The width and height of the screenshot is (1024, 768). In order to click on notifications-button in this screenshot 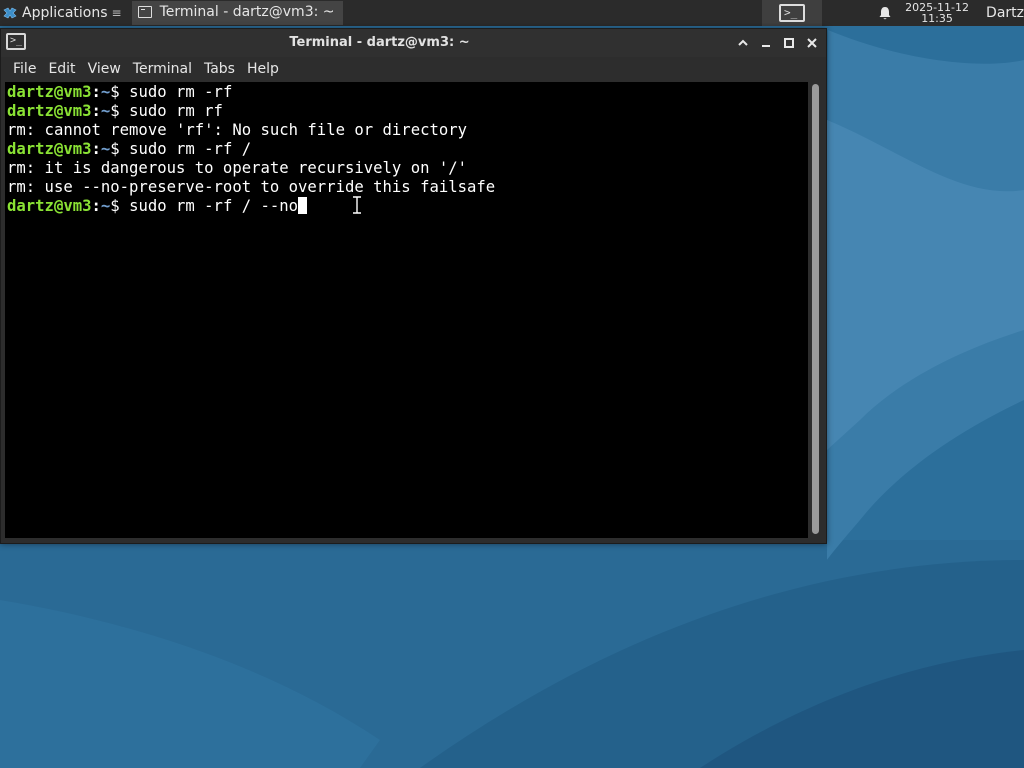, I will do `click(885, 13)`.